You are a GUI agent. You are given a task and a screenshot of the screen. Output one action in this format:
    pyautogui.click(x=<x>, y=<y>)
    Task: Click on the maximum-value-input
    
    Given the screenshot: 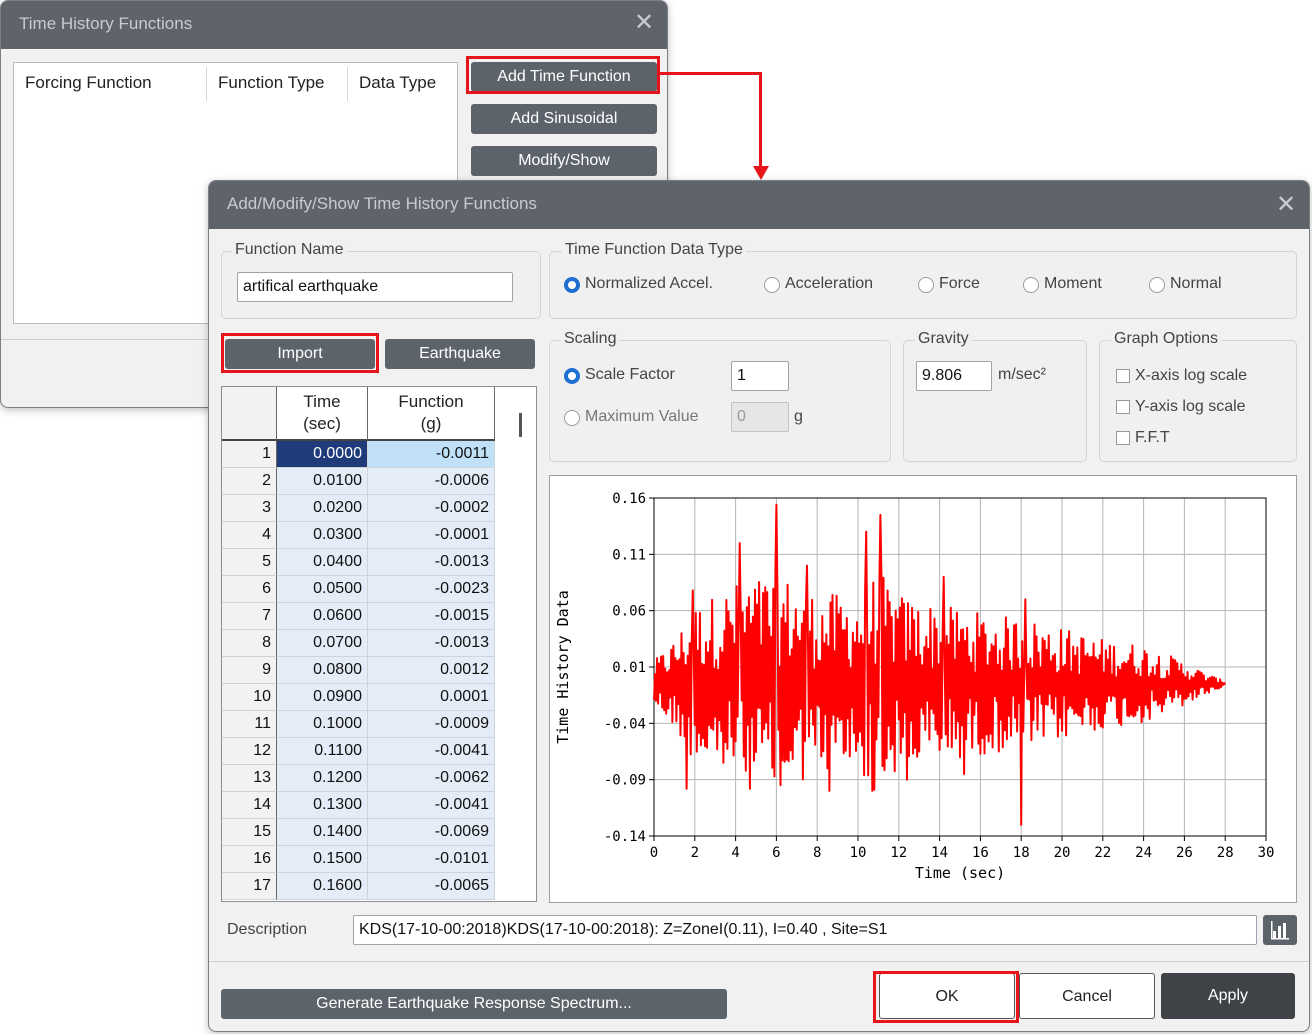 What is the action you would take?
    pyautogui.click(x=760, y=417)
    